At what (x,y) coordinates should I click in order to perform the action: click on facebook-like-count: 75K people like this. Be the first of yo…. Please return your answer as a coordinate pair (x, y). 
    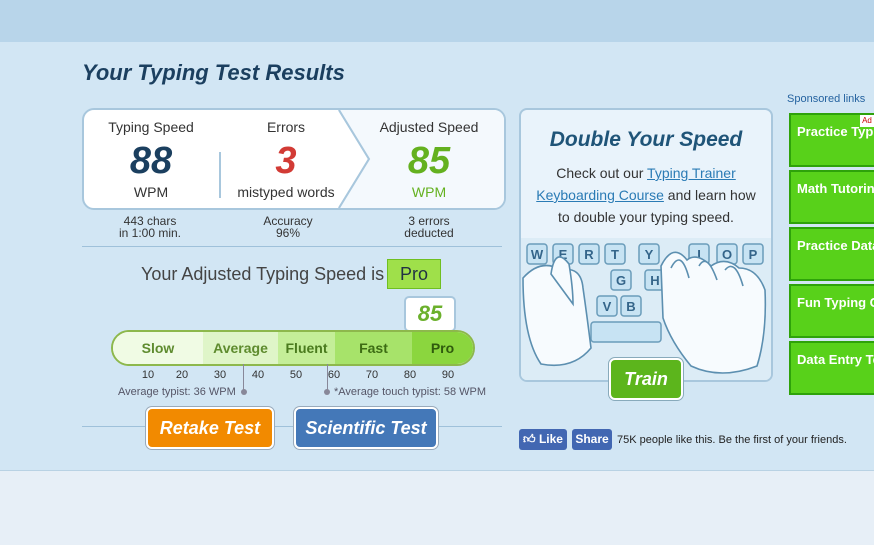
    Looking at the image, I should click on (732, 440).